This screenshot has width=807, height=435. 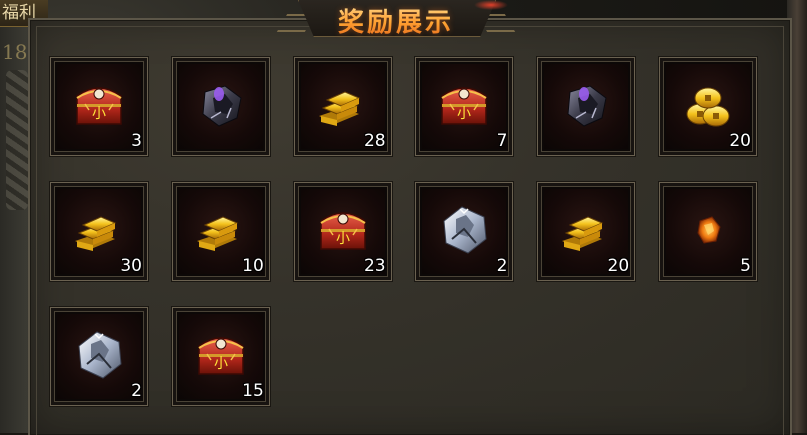 I want to click on panel-title: 奖励展示, so click(x=396, y=20).